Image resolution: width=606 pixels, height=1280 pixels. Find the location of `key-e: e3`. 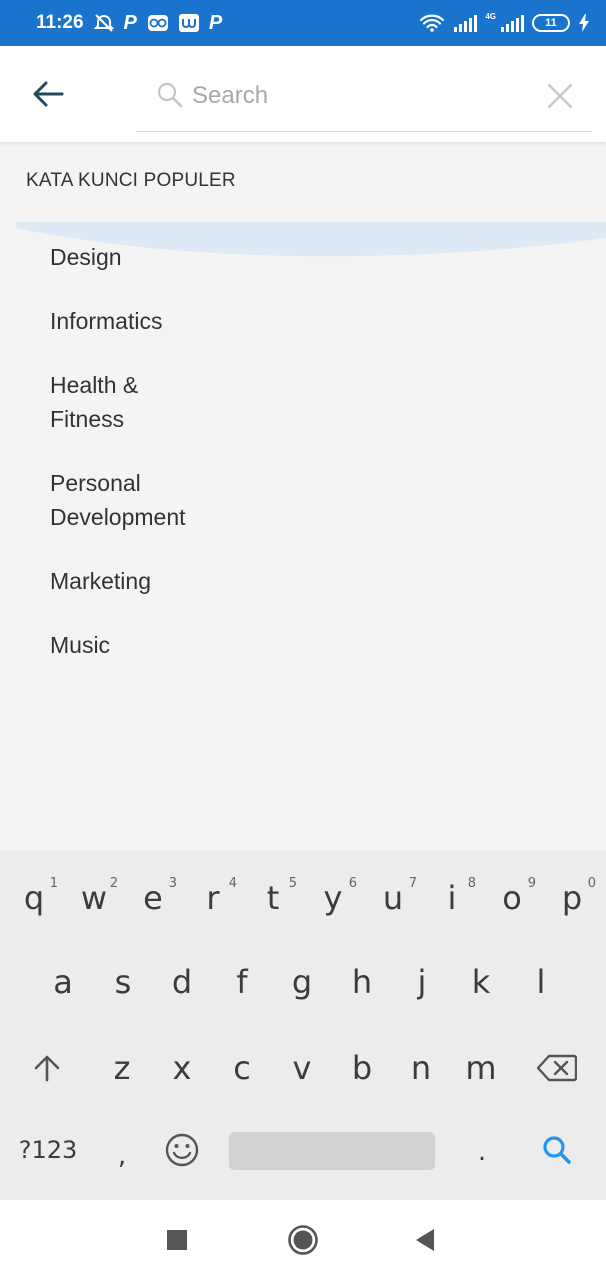

key-e: e3 is located at coordinates (153, 898).